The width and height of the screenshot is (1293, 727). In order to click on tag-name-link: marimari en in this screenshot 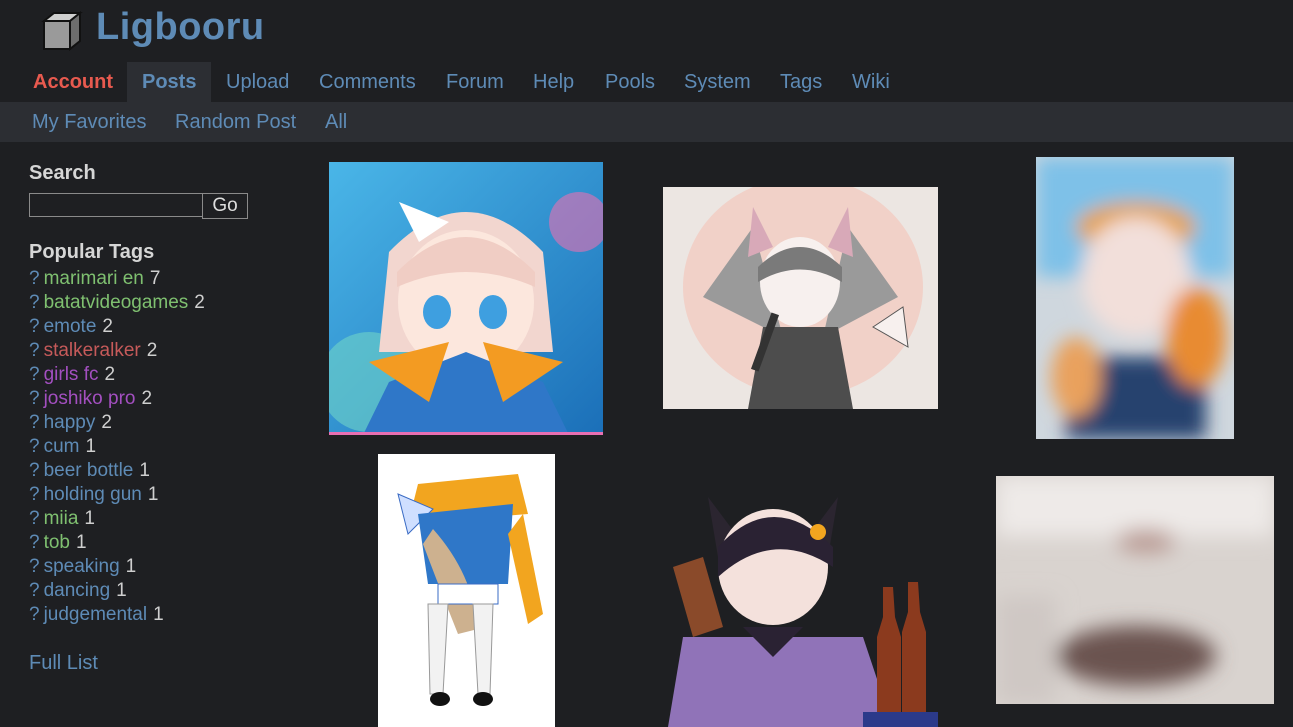, I will do `click(94, 278)`.